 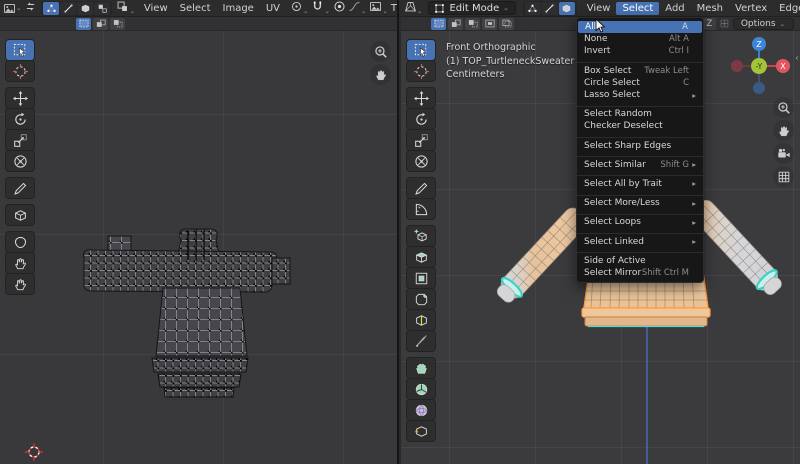 I want to click on pinch-tool, so click(x=20, y=242).